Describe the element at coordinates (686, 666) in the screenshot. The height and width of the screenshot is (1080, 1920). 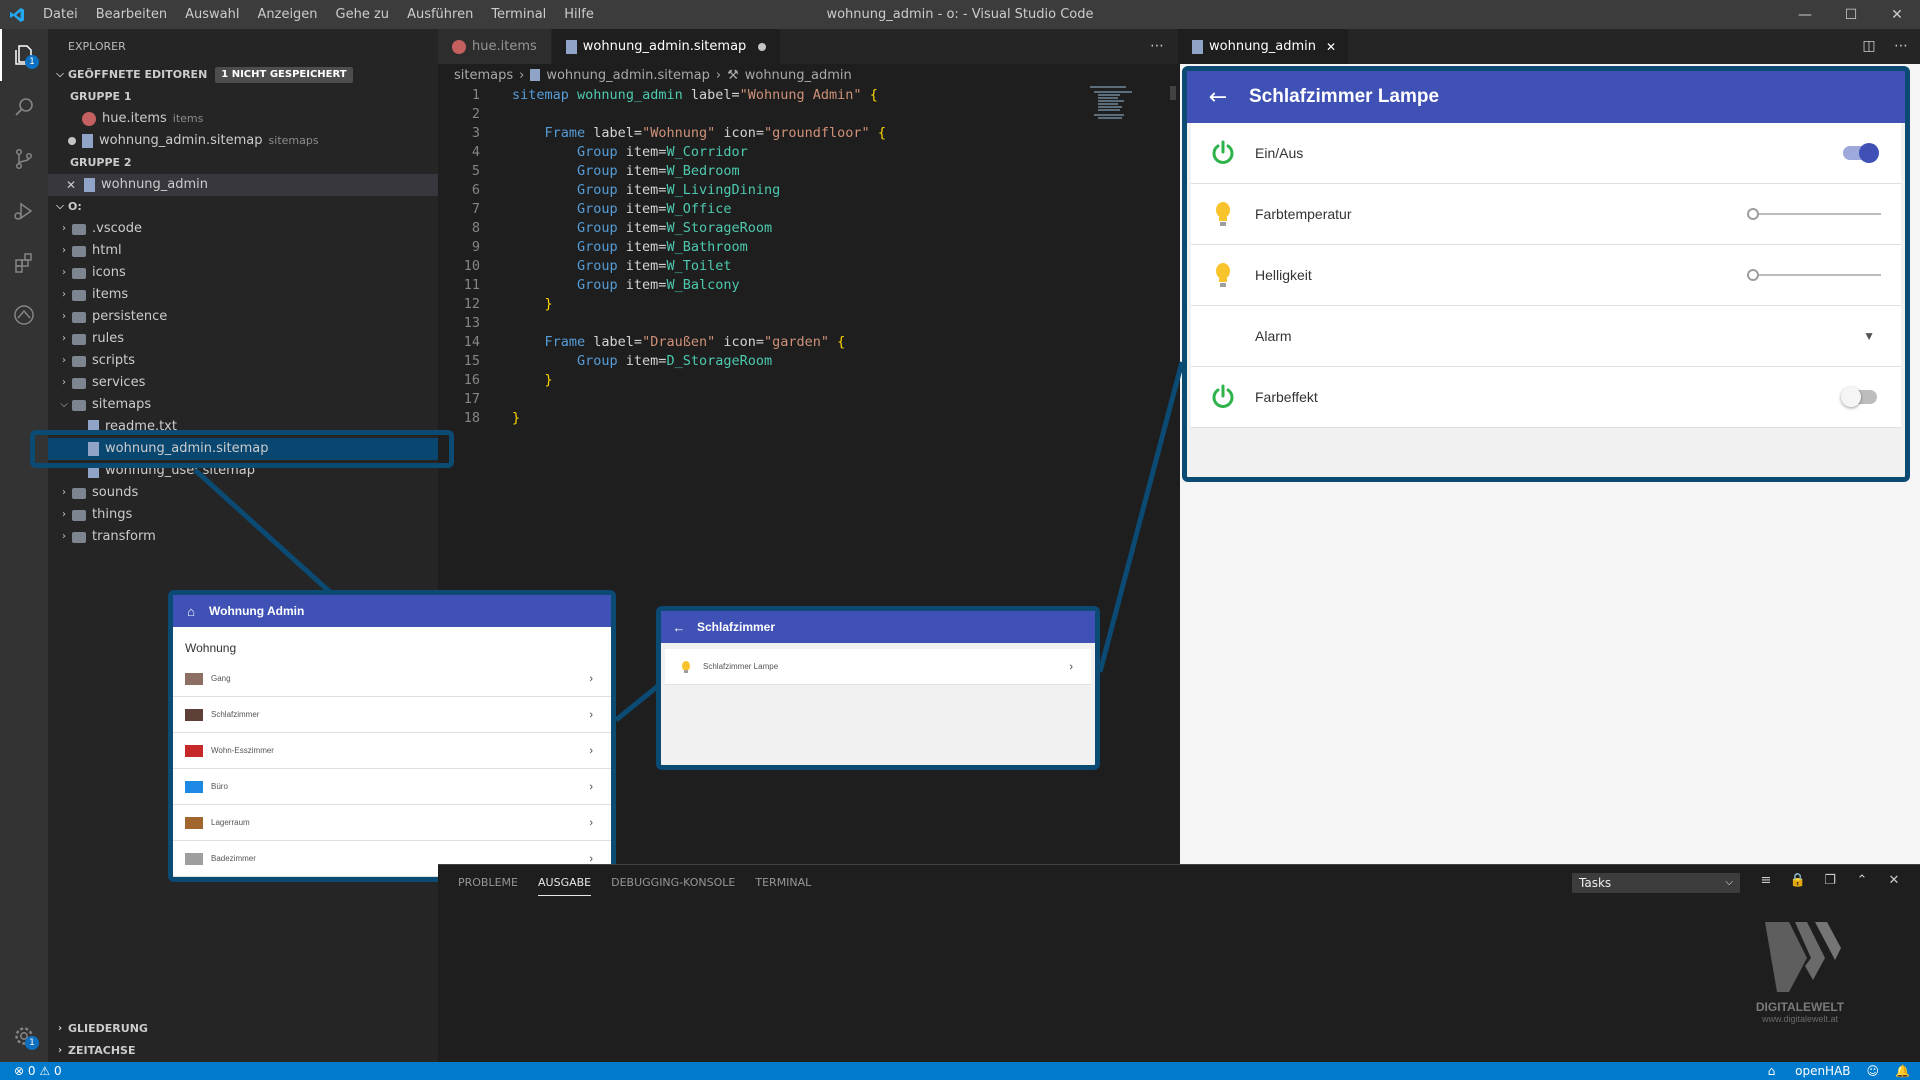
I see `bulb-icon` at that location.